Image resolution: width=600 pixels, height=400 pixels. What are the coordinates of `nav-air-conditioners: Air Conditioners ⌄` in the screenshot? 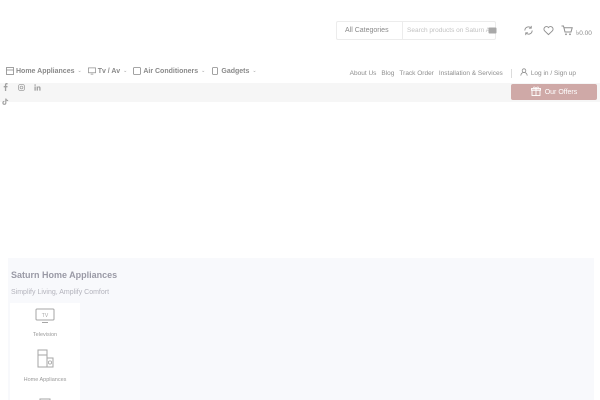 It's located at (169, 71).